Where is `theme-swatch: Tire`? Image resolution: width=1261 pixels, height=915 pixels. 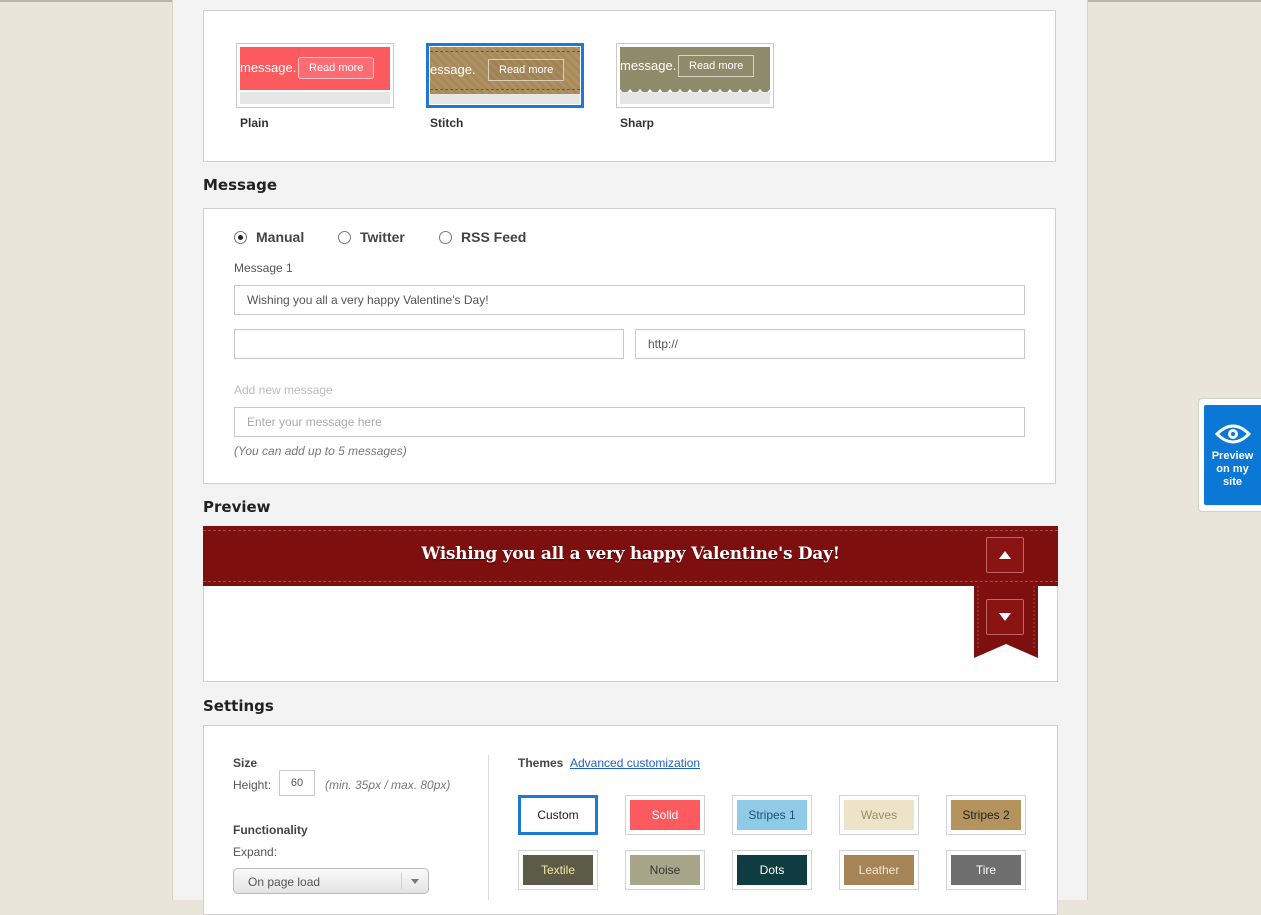 theme-swatch: Tire is located at coordinates (986, 870).